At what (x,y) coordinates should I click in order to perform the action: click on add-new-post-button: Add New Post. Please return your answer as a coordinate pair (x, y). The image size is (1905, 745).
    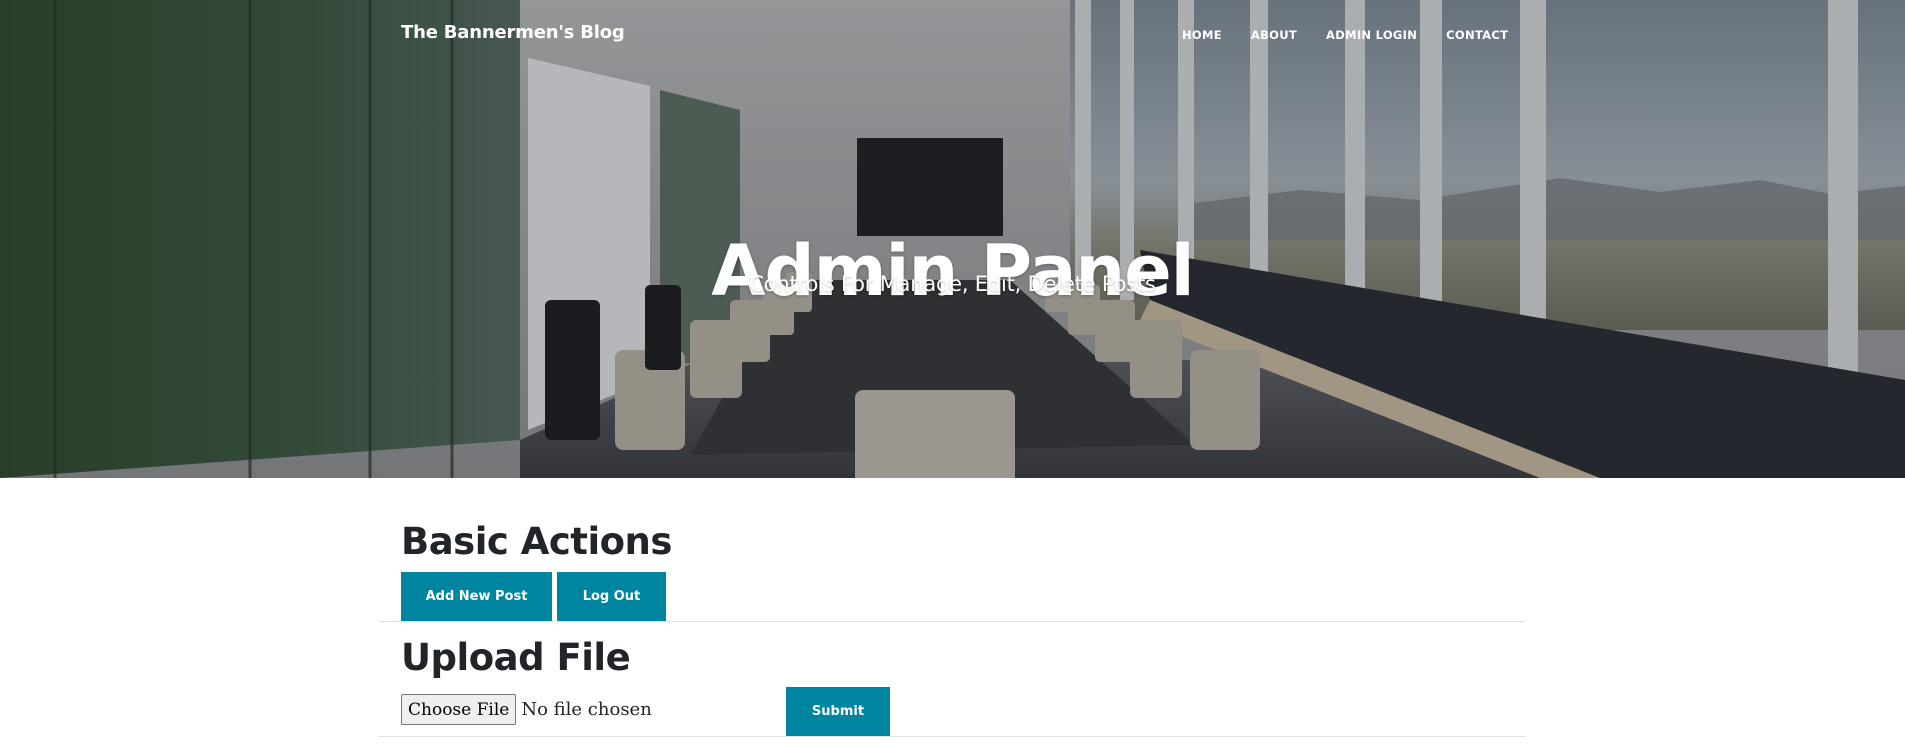
    Looking at the image, I should click on (476, 596).